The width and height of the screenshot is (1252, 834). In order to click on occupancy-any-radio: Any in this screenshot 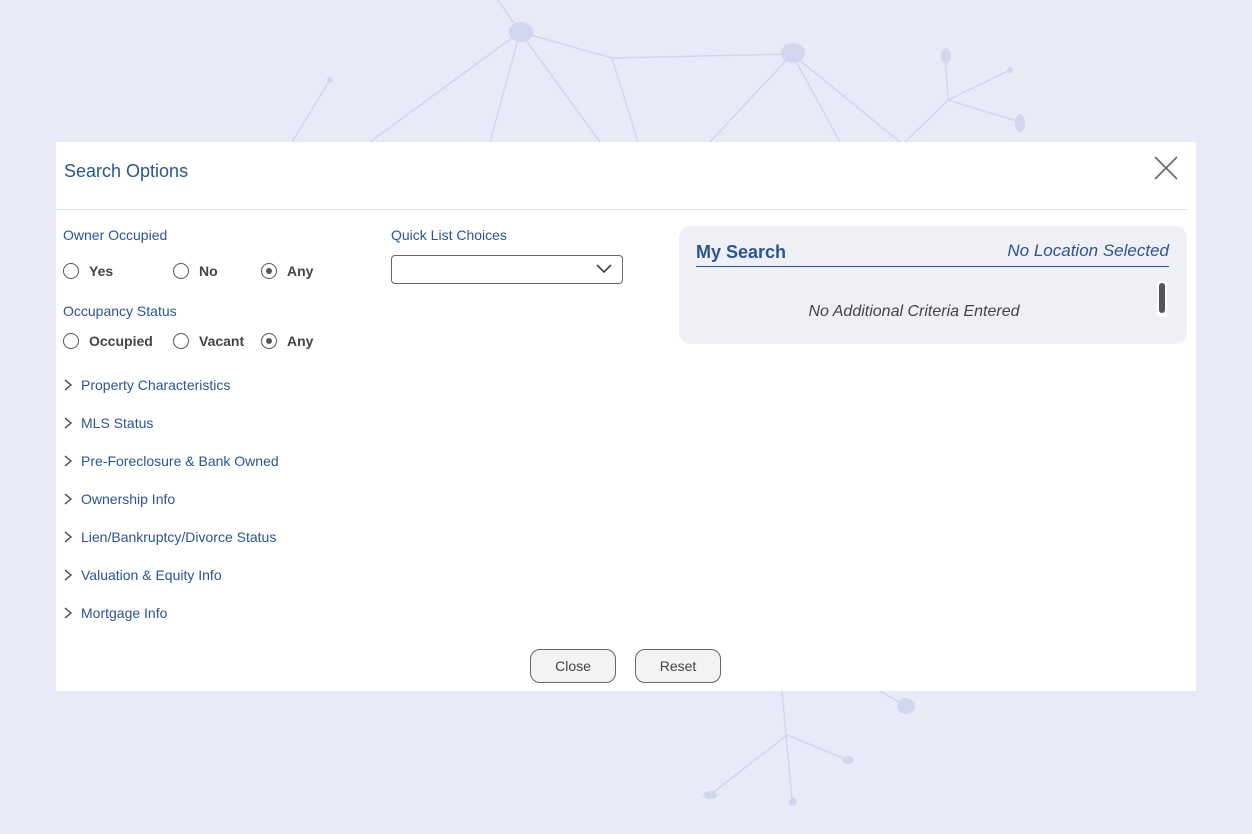, I will do `click(287, 341)`.